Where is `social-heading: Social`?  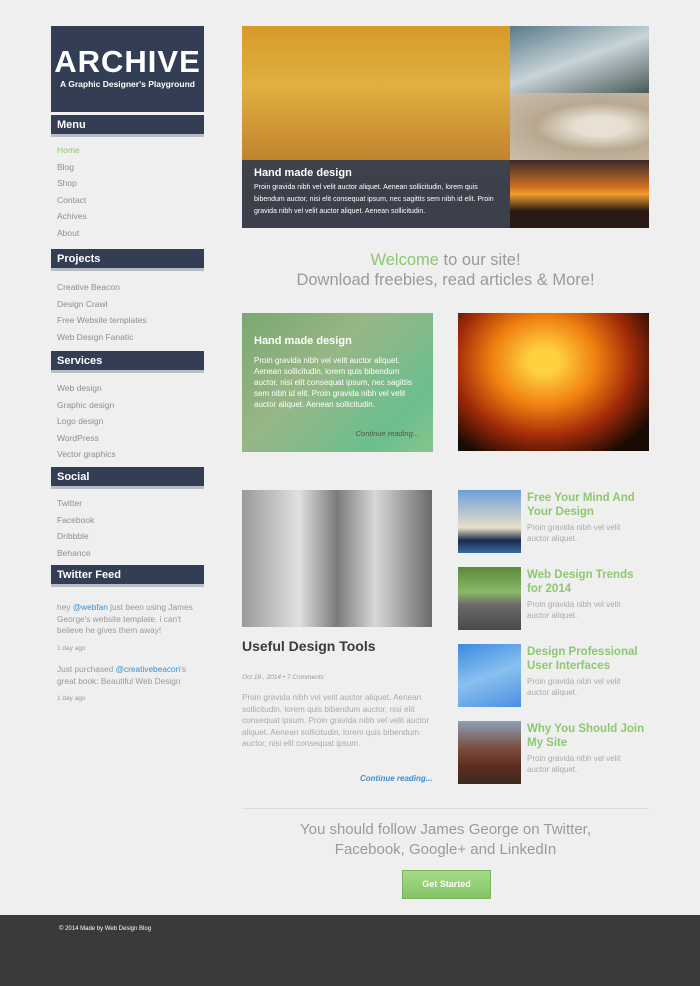
social-heading: Social is located at coordinates (127, 478).